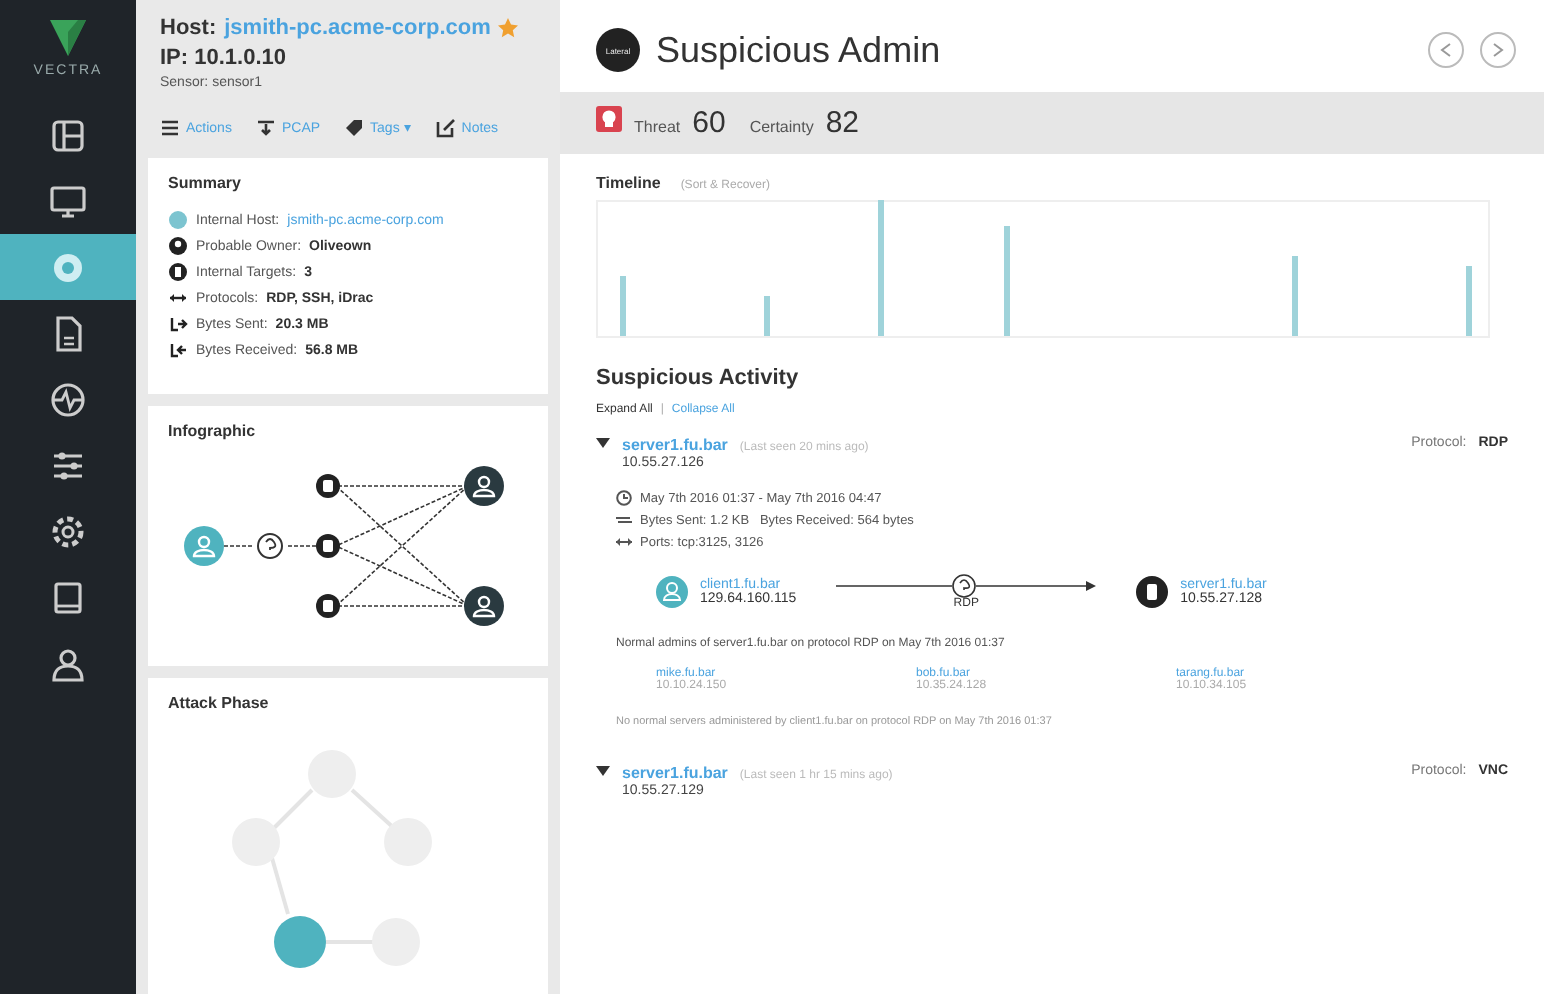  Describe the element at coordinates (68, 399) in the screenshot. I see `pulse-icon` at that location.